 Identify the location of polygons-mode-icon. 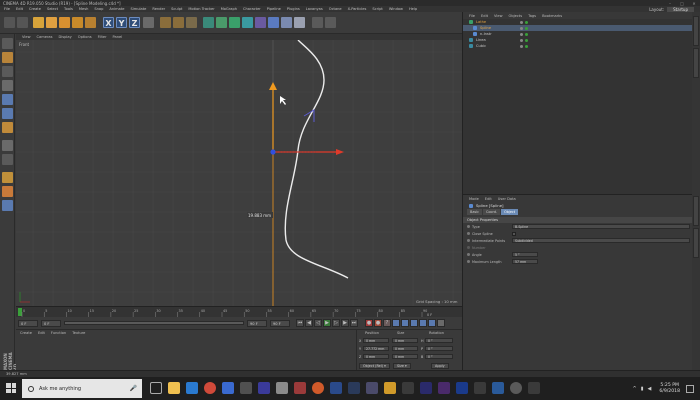
(7, 127).